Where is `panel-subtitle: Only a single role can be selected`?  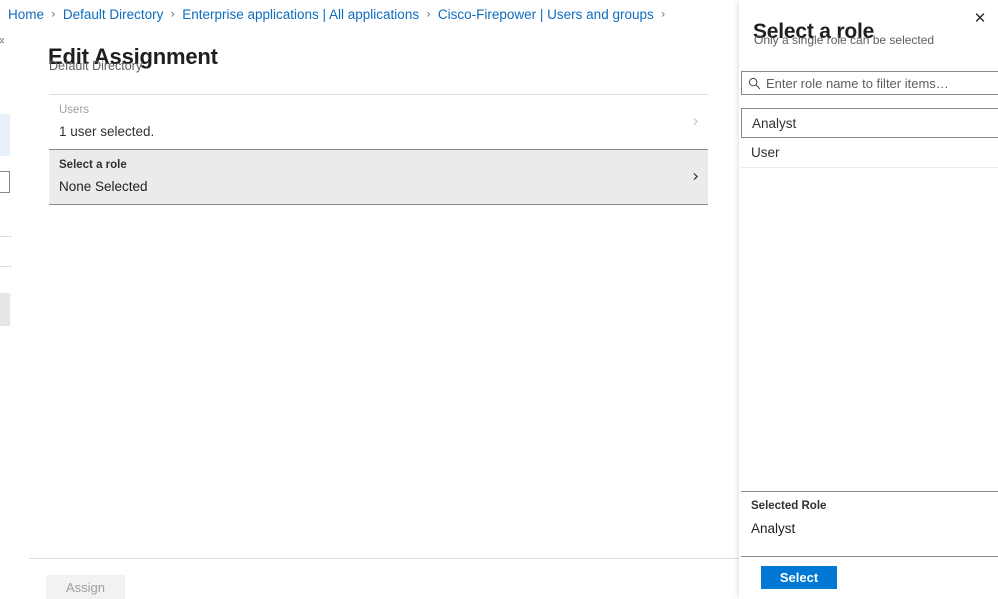
panel-subtitle: Only a single role can be selected is located at coordinates (844, 40).